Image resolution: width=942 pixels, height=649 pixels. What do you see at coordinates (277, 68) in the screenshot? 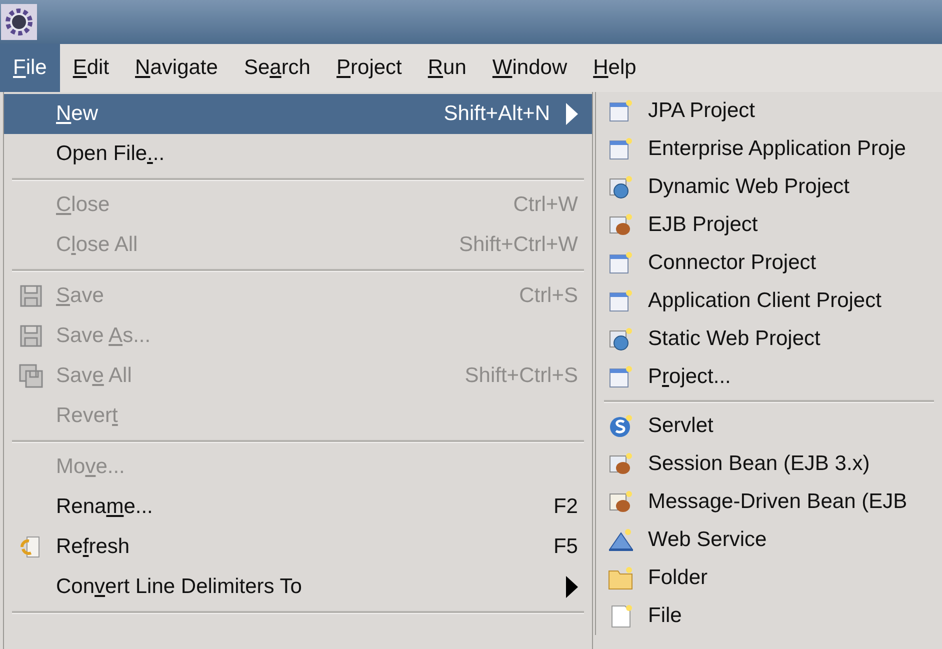
I see `menu-item: Search` at bounding box center [277, 68].